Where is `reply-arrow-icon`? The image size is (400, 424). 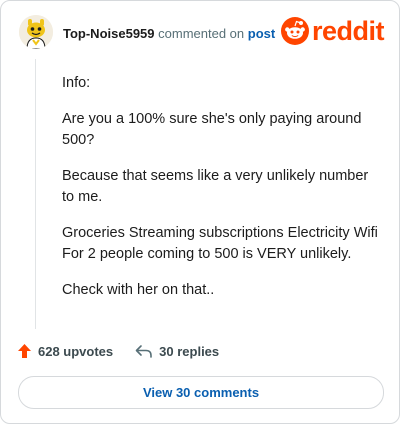 reply-arrow-icon is located at coordinates (143, 351).